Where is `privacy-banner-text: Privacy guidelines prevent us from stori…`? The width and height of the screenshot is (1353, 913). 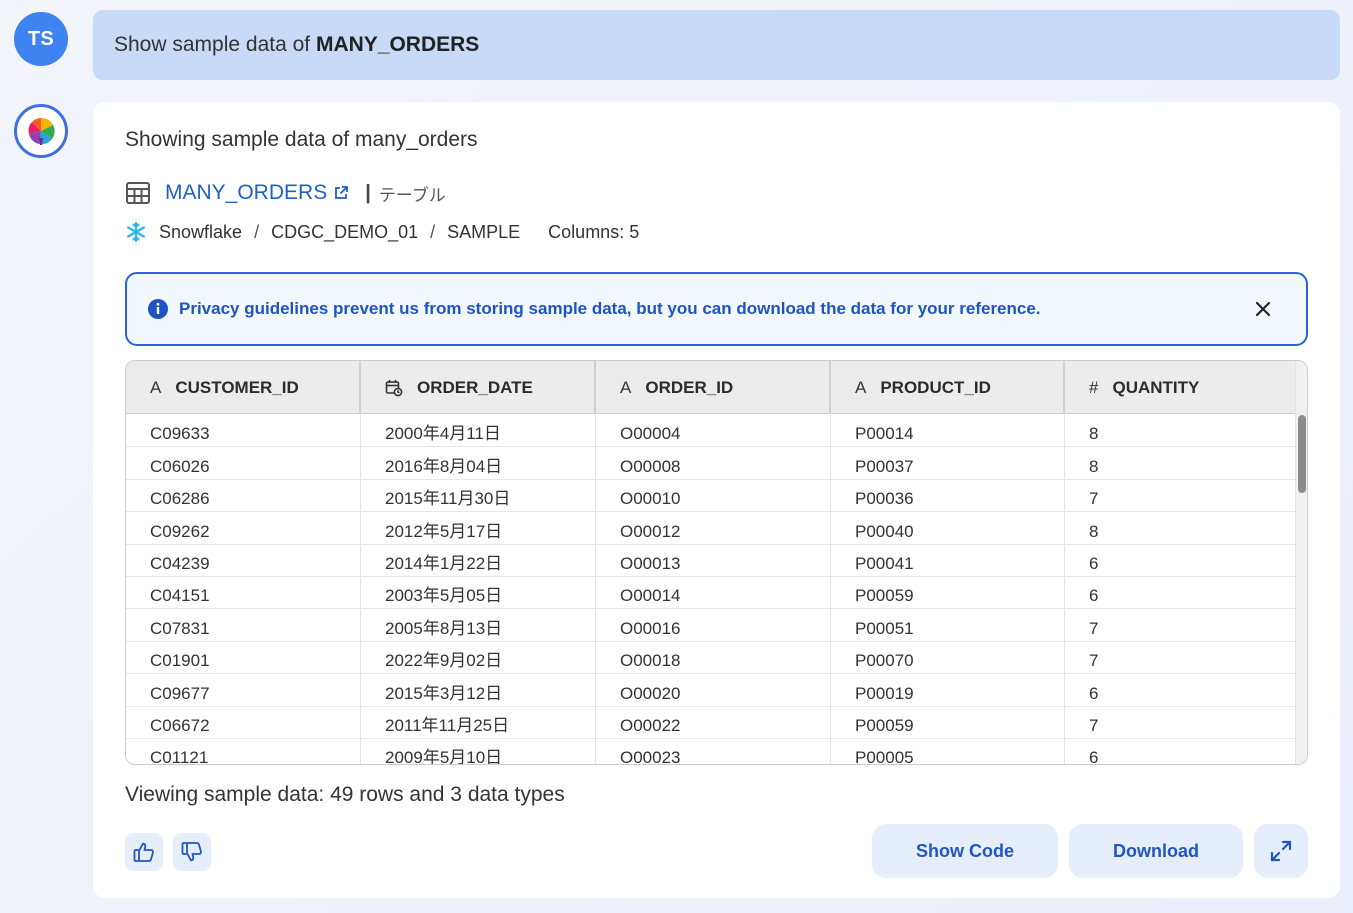 privacy-banner-text: Privacy guidelines prevent us from stori… is located at coordinates (610, 308).